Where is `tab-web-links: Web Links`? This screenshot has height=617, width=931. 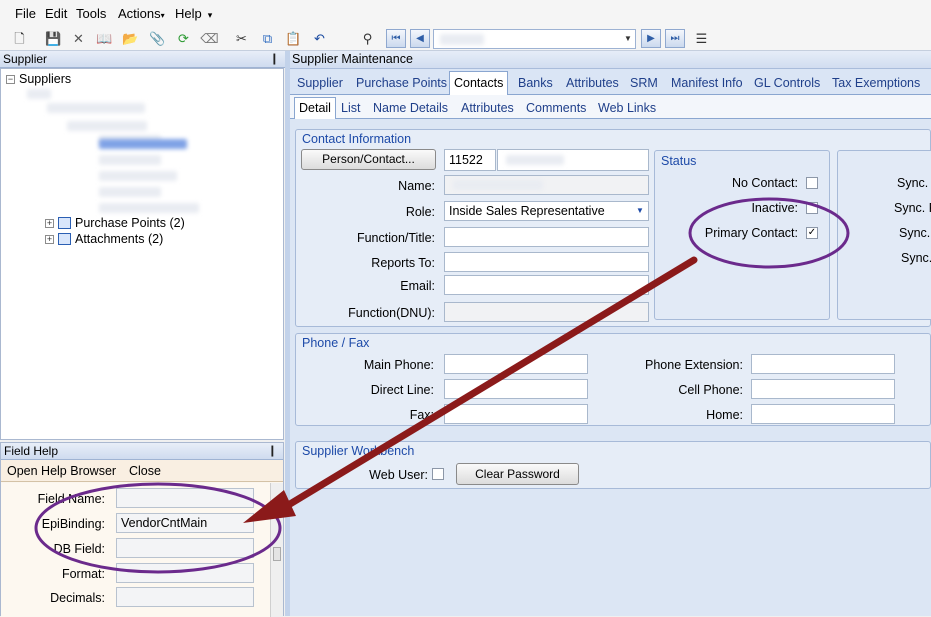 tab-web-links: Web Links is located at coordinates (627, 108).